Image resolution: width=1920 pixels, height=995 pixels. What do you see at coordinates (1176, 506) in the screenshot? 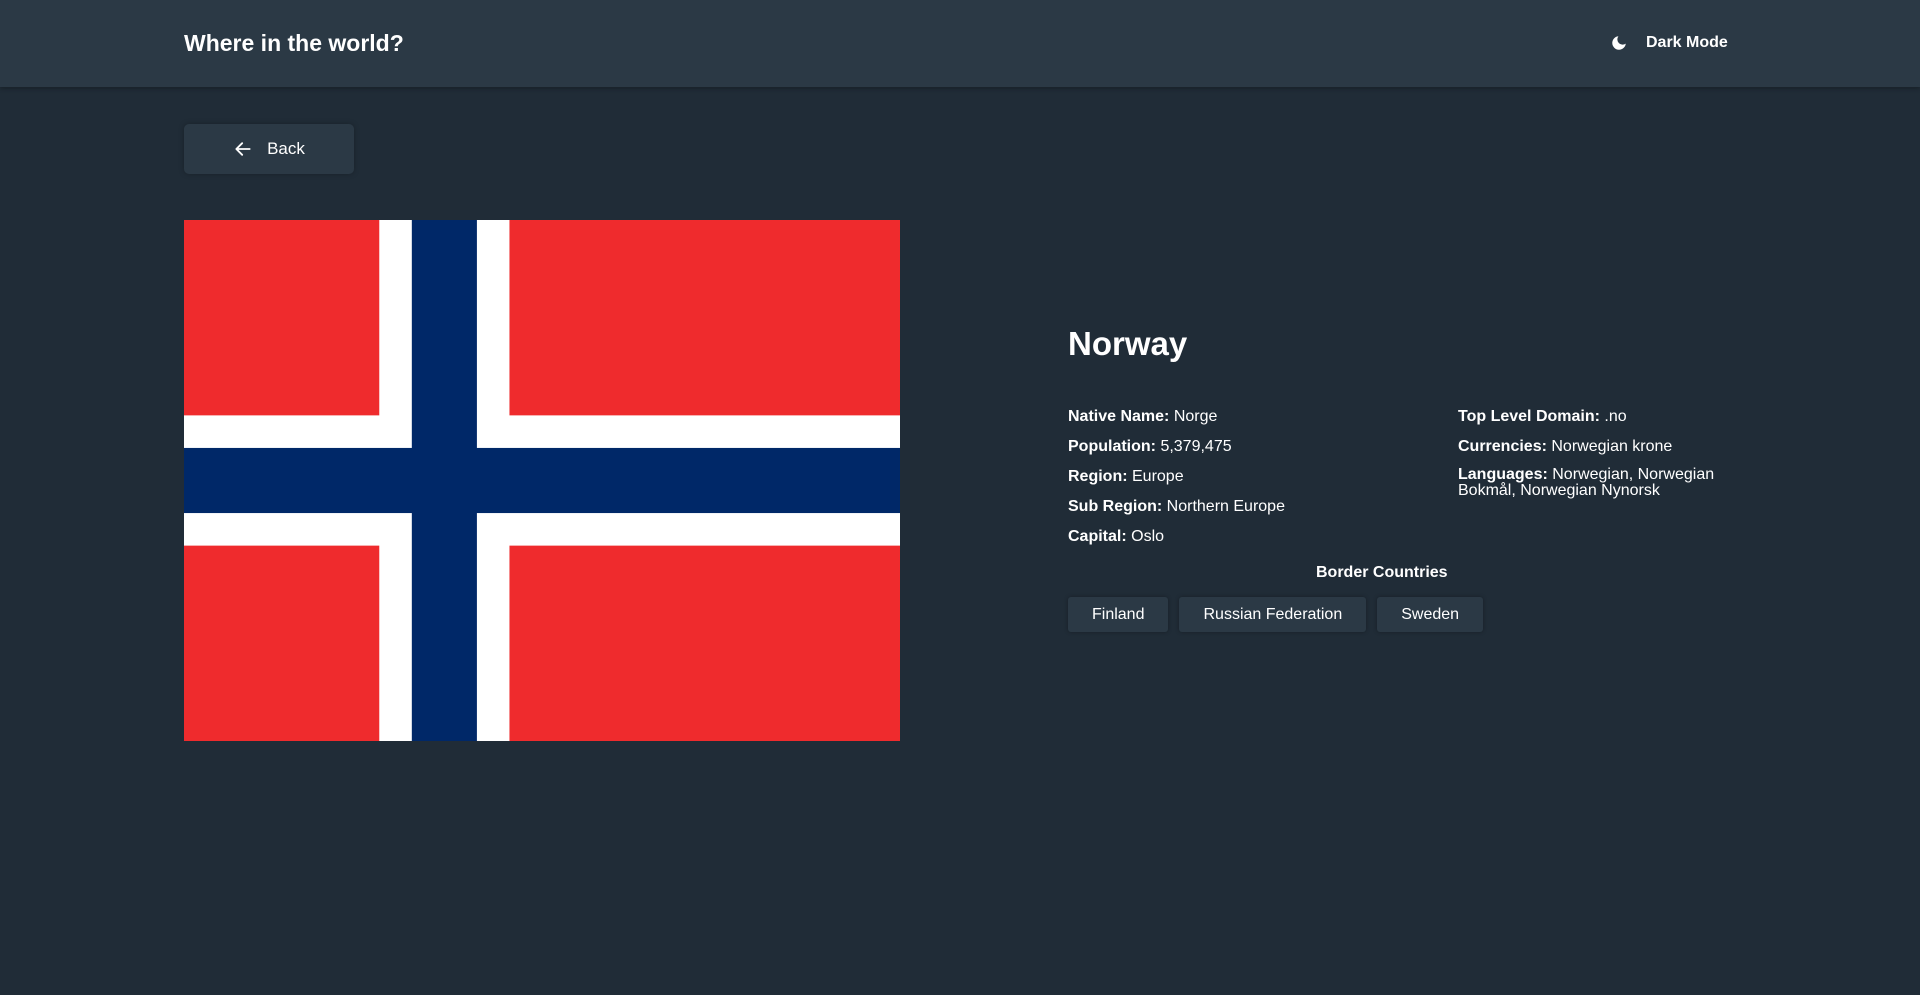
I see `detail-sub-region: Sub Region: Northern Europe` at bounding box center [1176, 506].